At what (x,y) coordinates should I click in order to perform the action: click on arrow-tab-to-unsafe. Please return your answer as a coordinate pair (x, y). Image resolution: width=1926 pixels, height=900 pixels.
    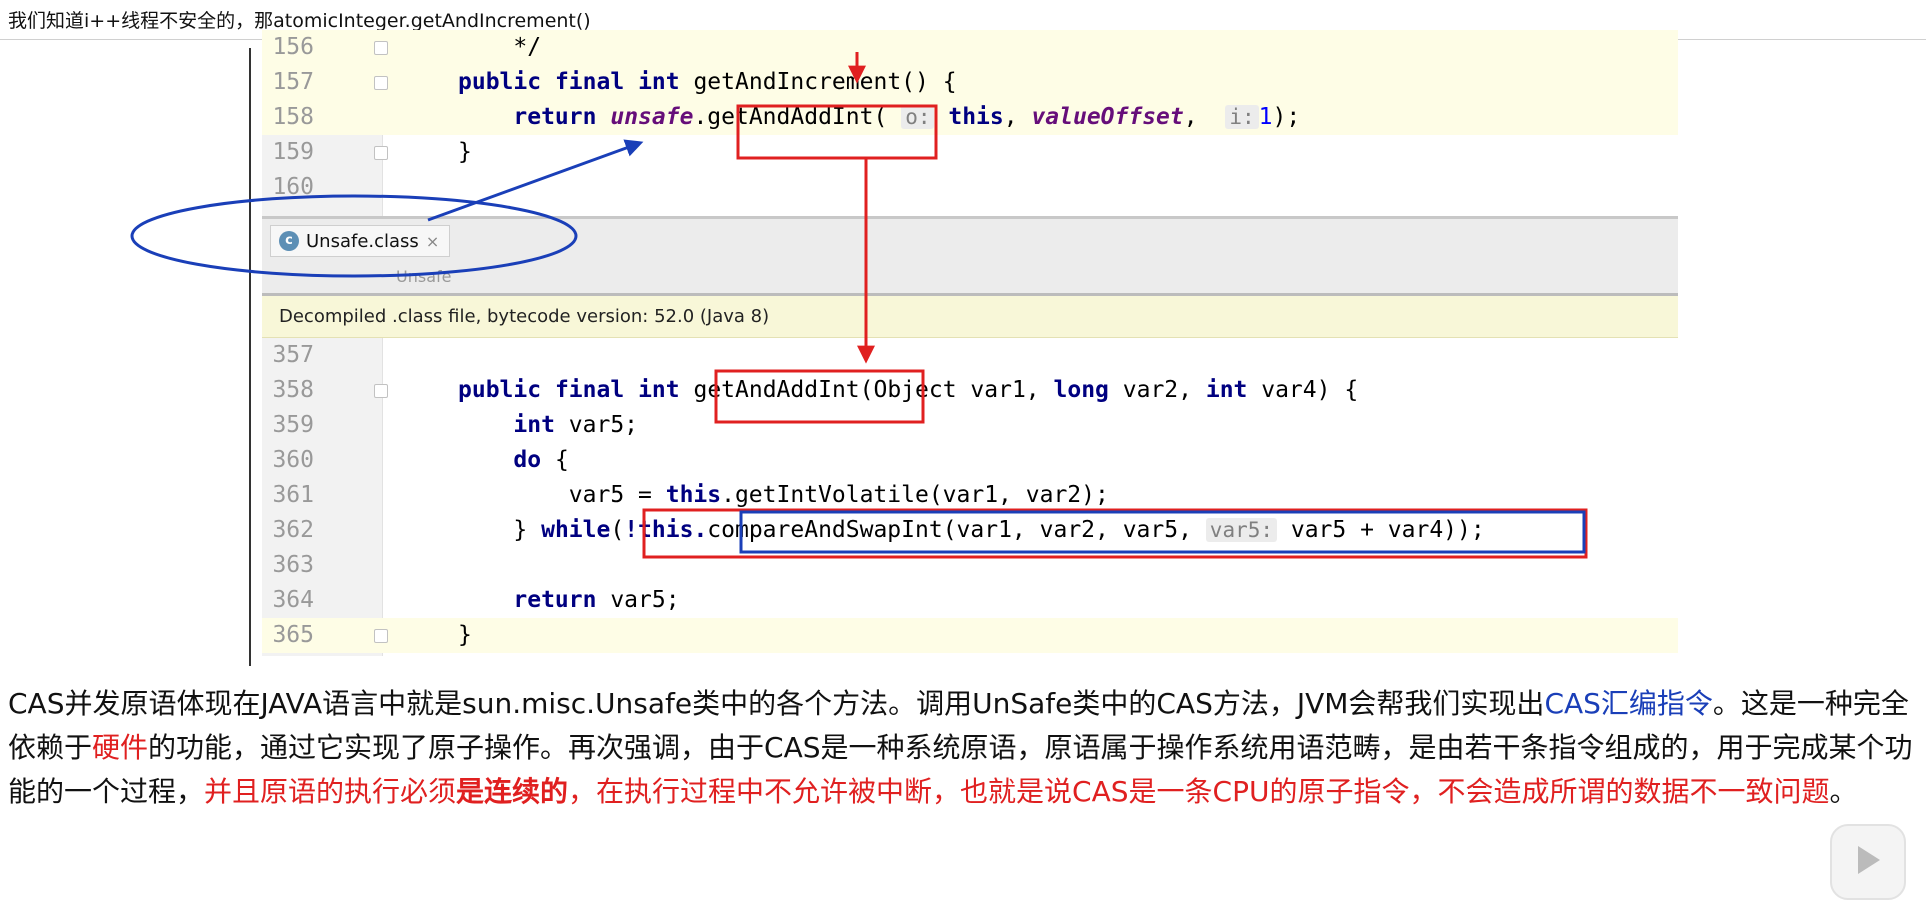
    Looking at the image, I should click on (535, 180).